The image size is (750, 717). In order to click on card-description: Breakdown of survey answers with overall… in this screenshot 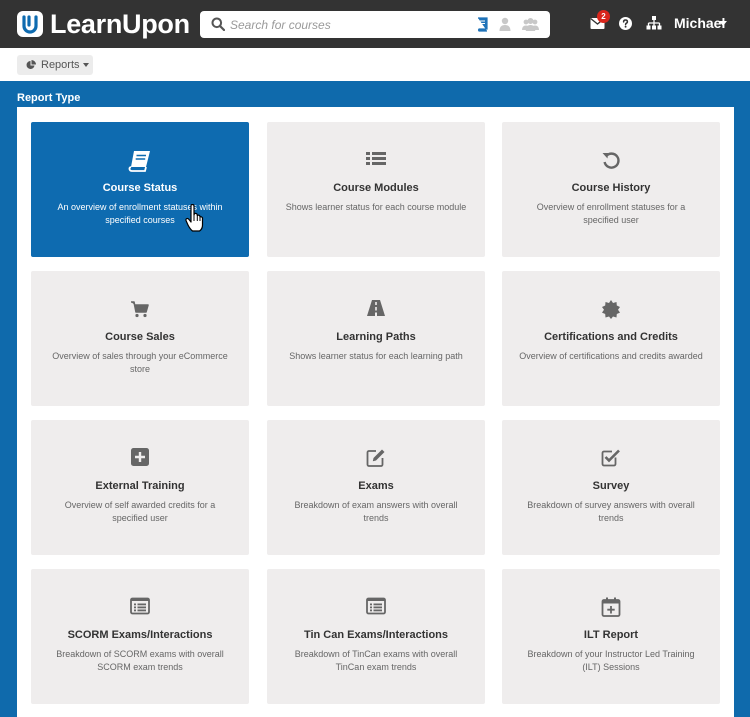, I will do `click(611, 511)`.